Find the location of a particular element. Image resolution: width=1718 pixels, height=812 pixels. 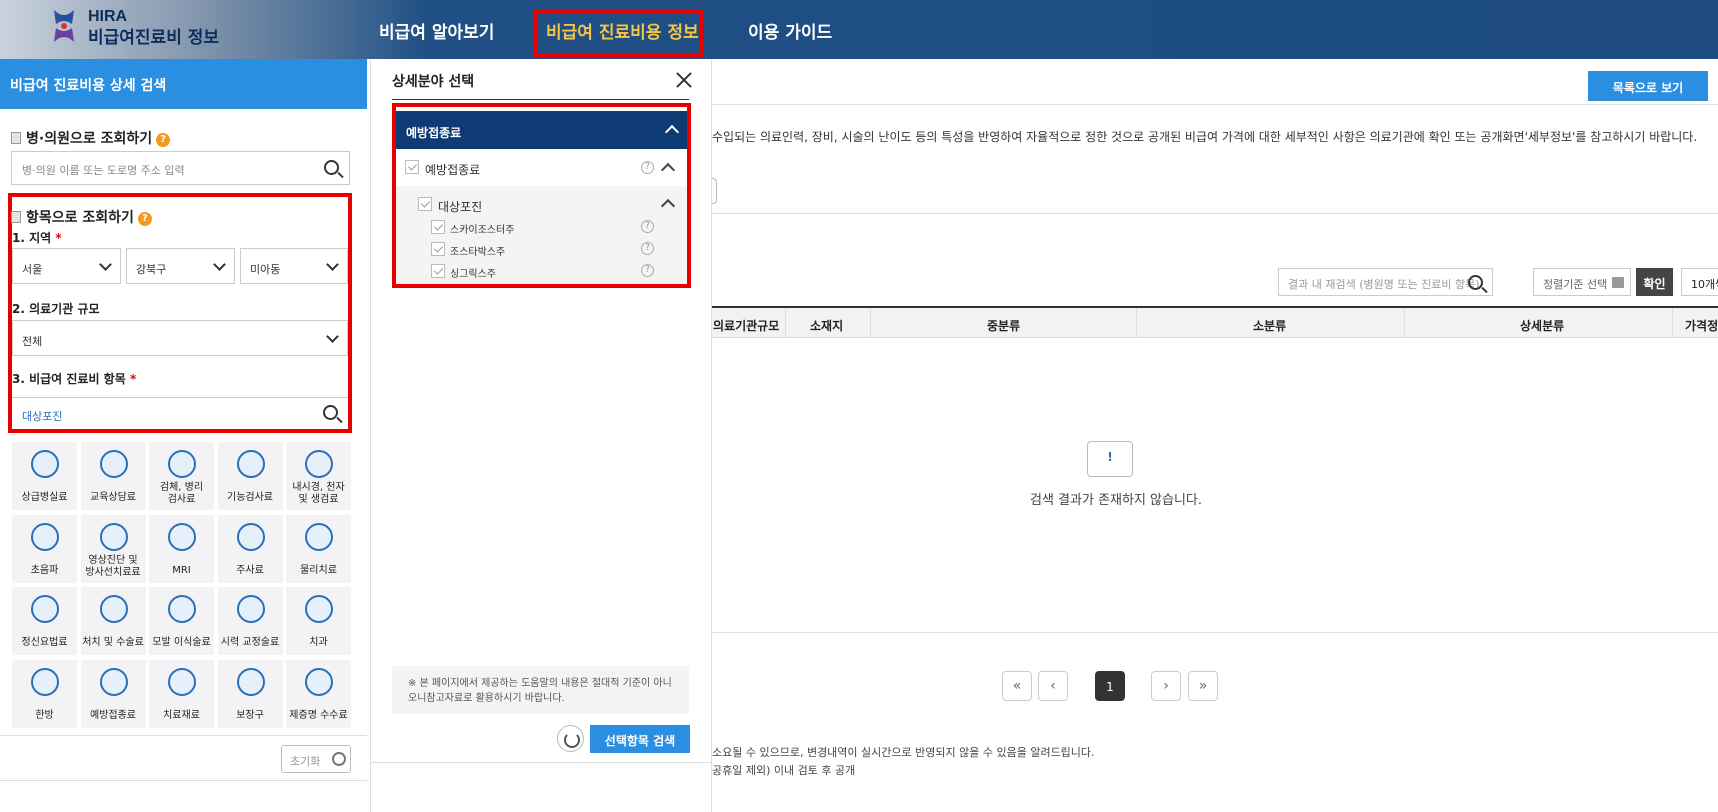

category-tile: 교육상담료 is located at coordinates (113, 476).